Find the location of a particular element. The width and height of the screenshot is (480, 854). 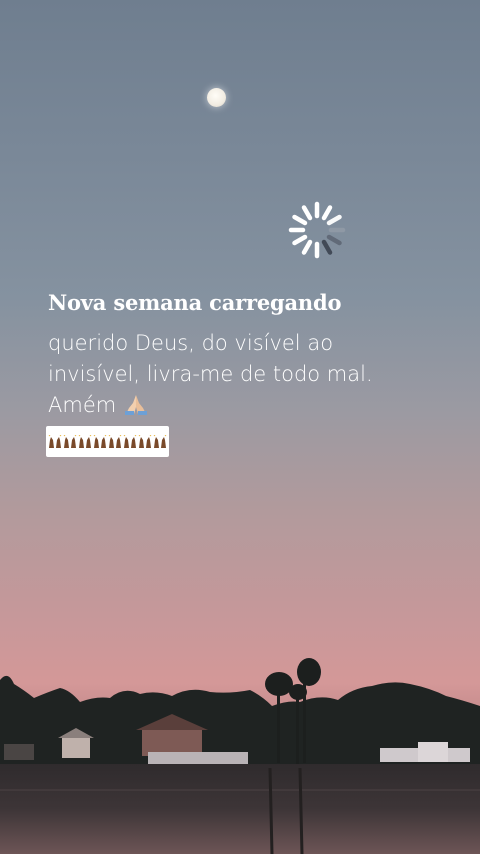

story-title: Nova semana carregando is located at coordinates (195, 302).